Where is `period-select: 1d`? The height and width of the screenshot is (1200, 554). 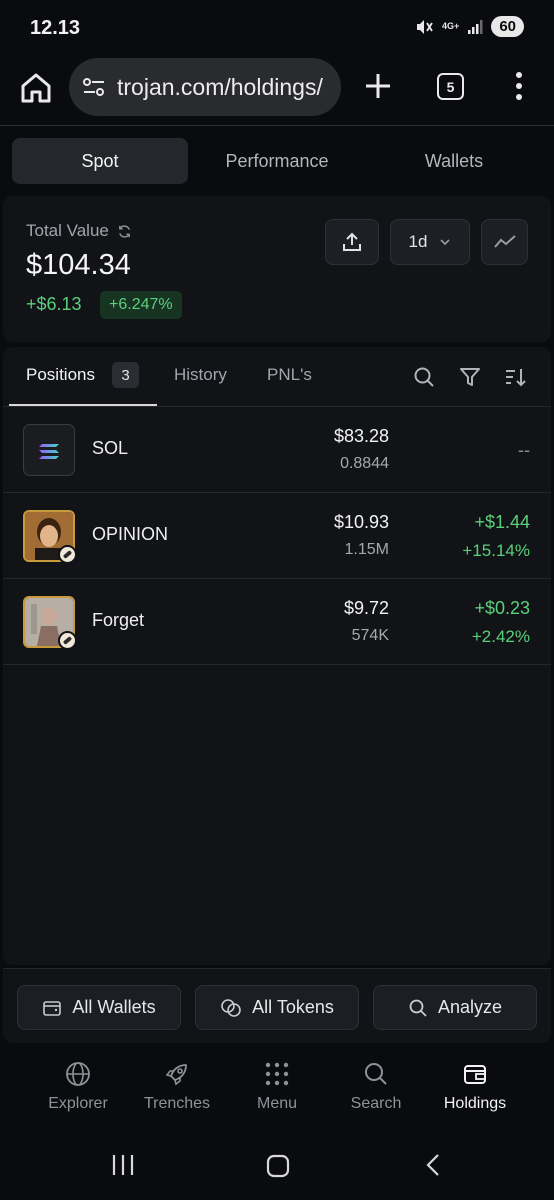 period-select: 1d is located at coordinates (430, 242).